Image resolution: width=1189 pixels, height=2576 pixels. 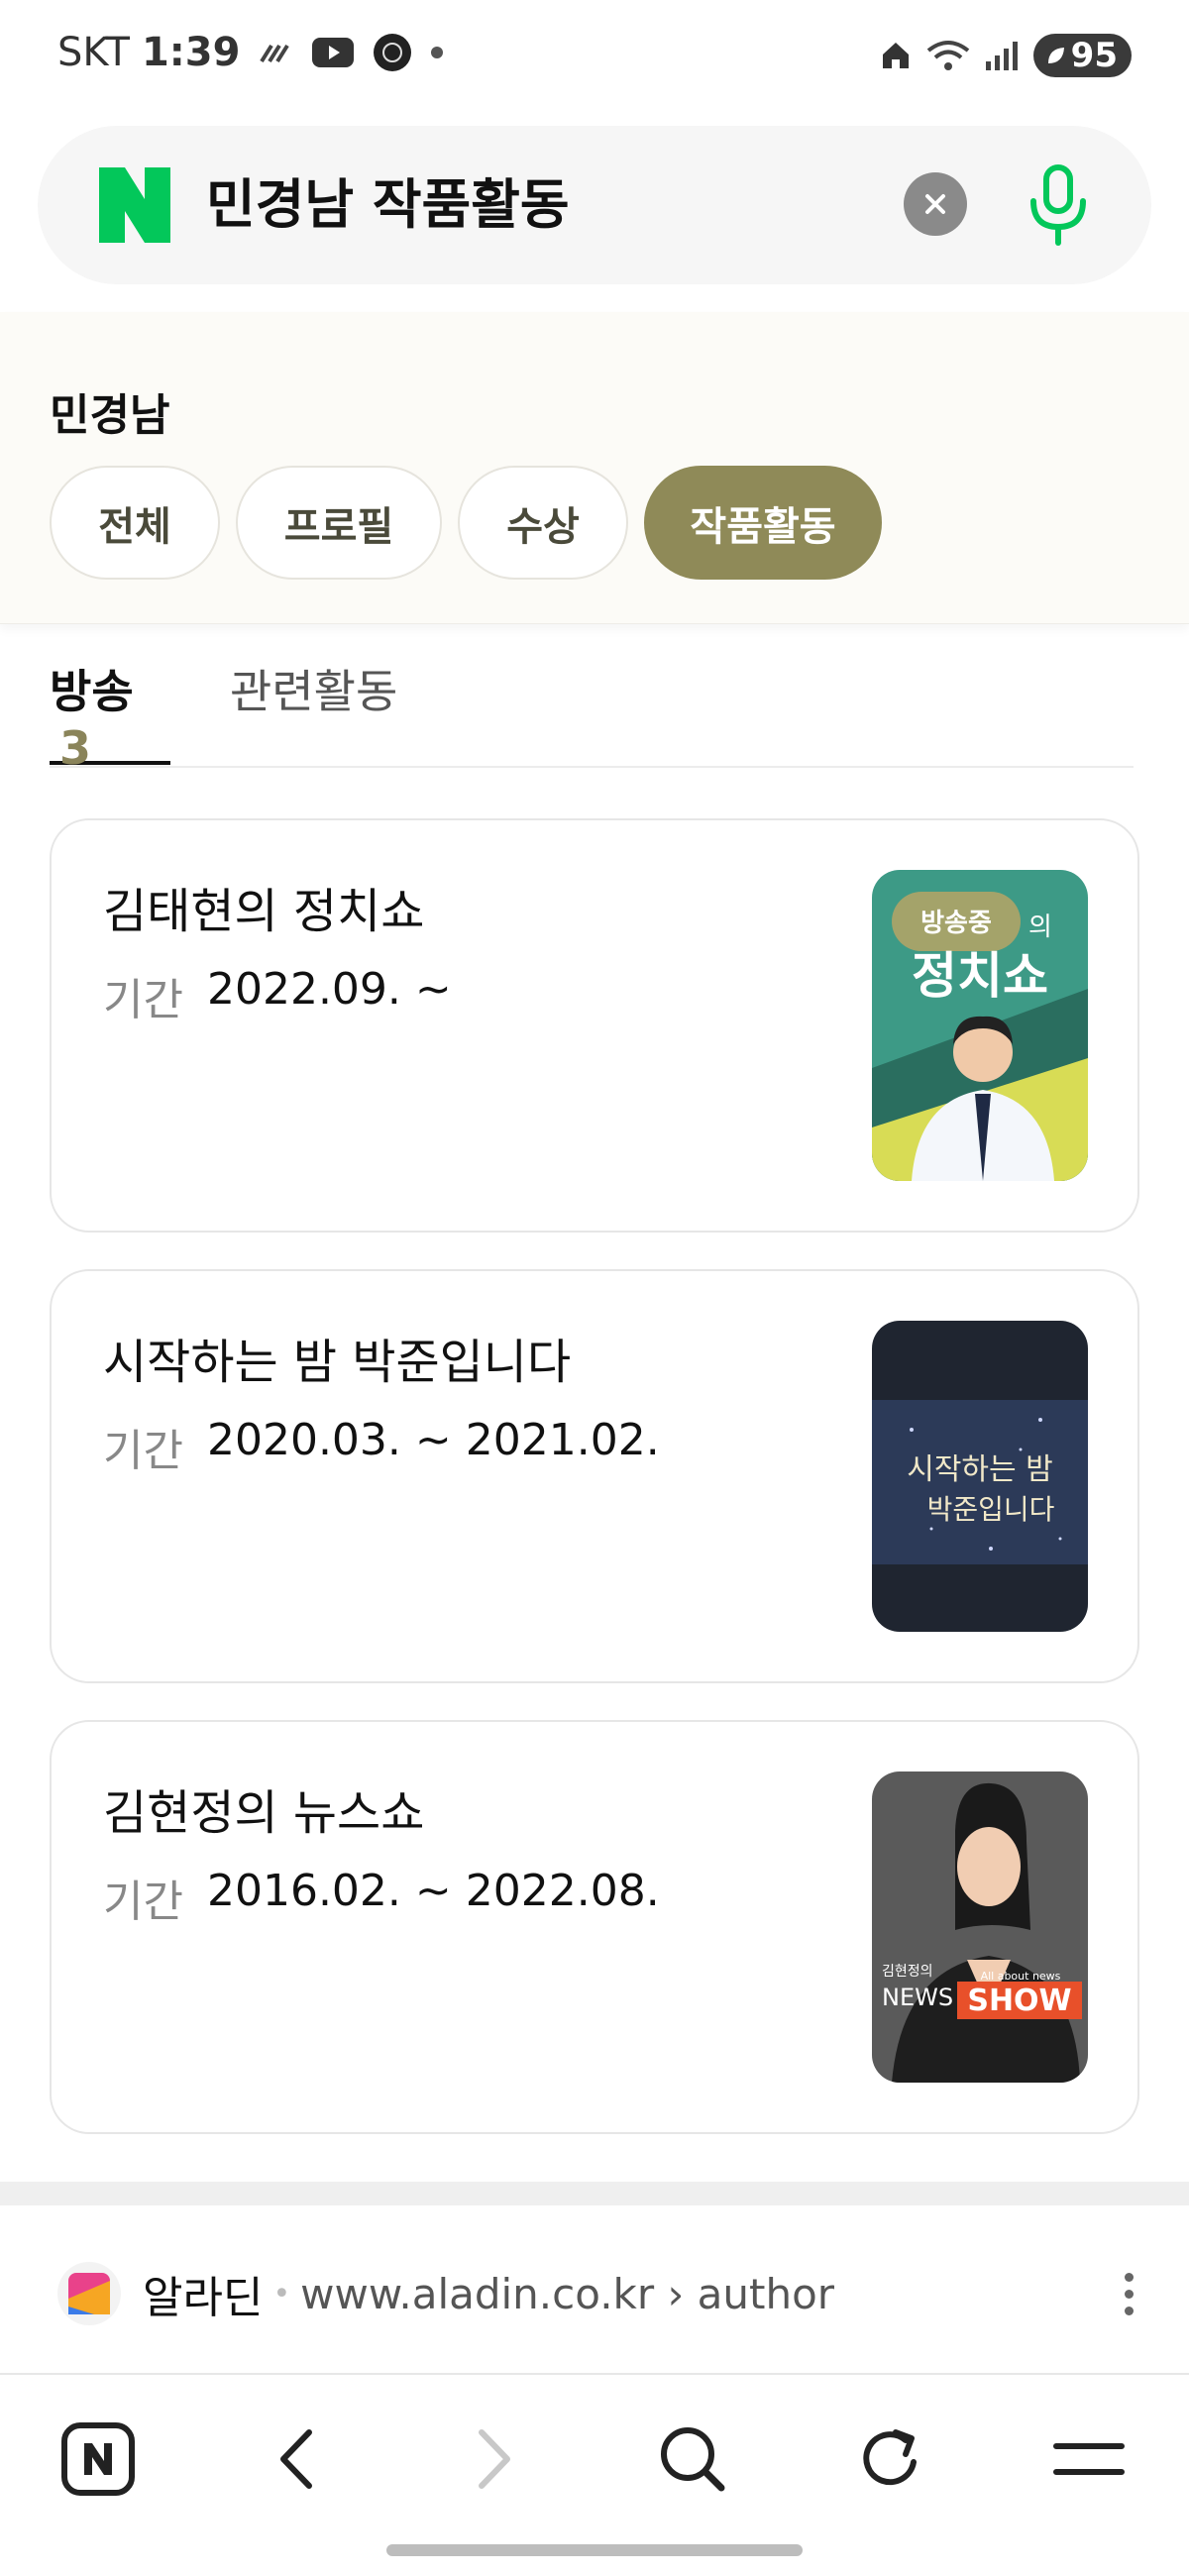 What do you see at coordinates (594, 2550) in the screenshot?
I see `home-indicator` at bounding box center [594, 2550].